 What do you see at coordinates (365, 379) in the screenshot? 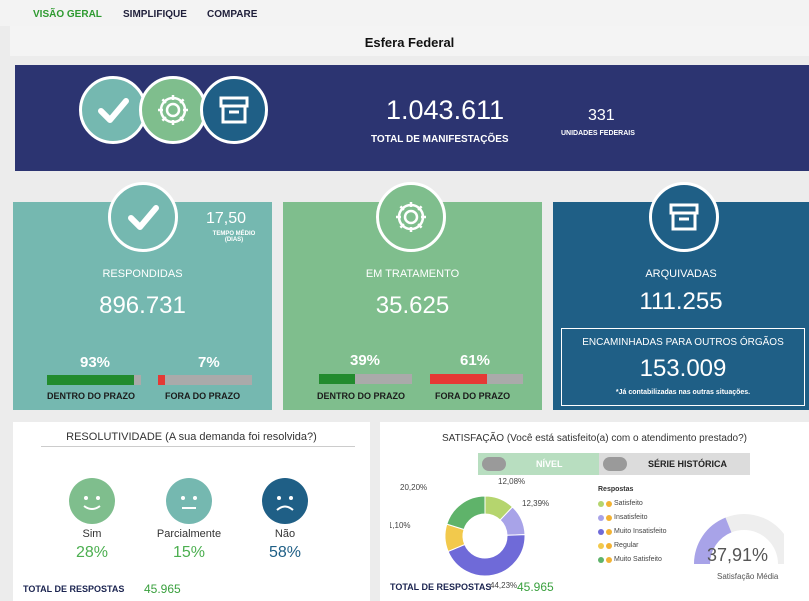
I see `tratamento-in-time-bar` at bounding box center [365, 379].